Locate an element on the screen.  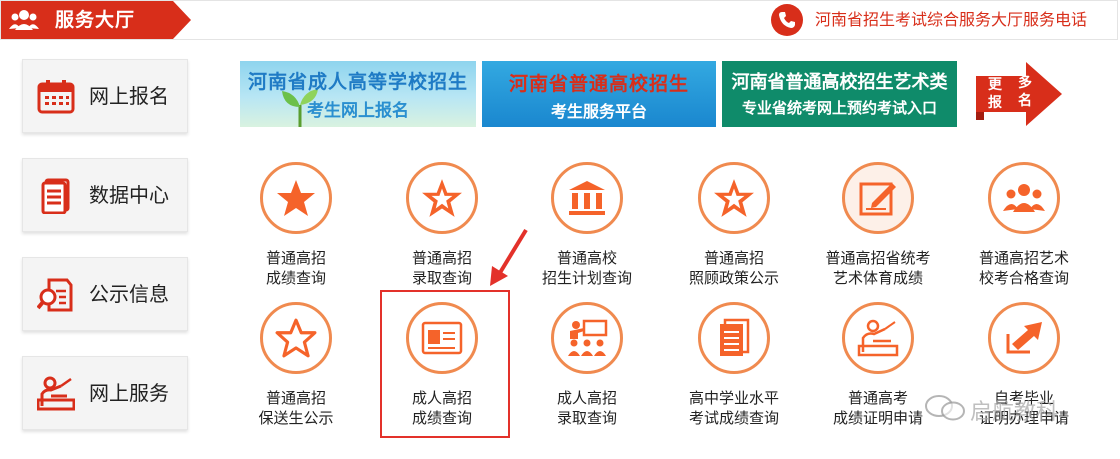
service-label-line1: 普通高招艺术 is located at coordinates (1023, 258).